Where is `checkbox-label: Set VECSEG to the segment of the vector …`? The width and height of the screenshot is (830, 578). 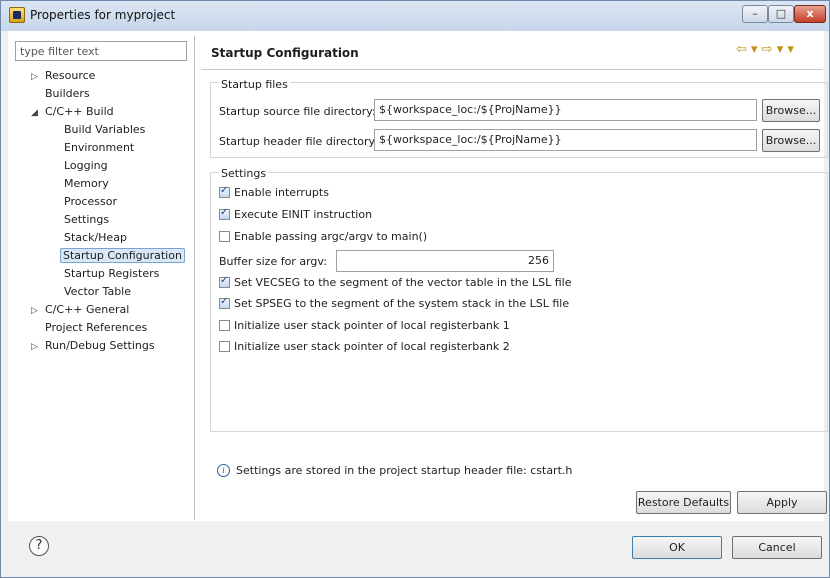 checkbox-label: Set VECSEG to the segment of the vector … is located at coordinates (403, 282).